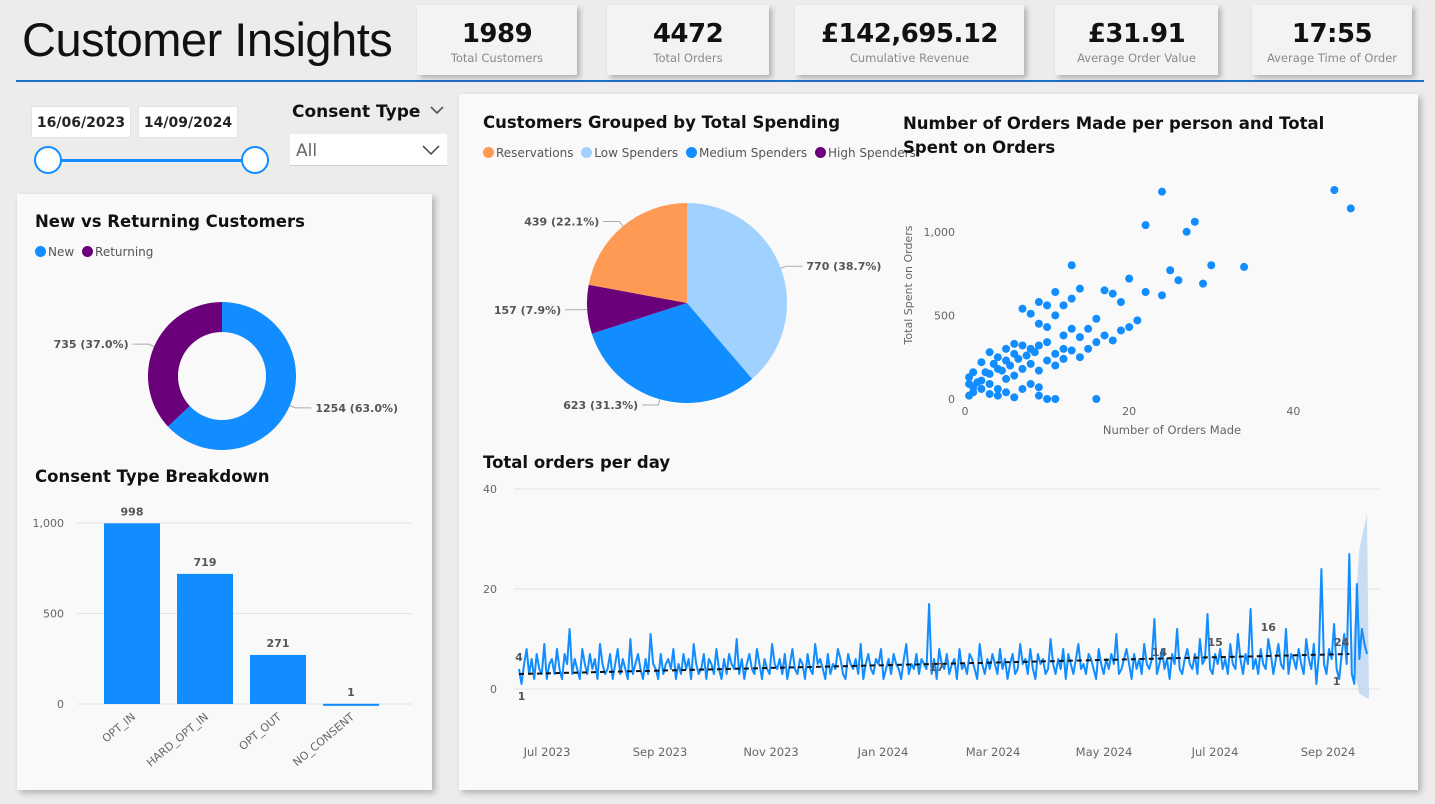 This screenshot has height=804, width=1435. I want to click on bar-hard-opt-in, so click(205, 638).